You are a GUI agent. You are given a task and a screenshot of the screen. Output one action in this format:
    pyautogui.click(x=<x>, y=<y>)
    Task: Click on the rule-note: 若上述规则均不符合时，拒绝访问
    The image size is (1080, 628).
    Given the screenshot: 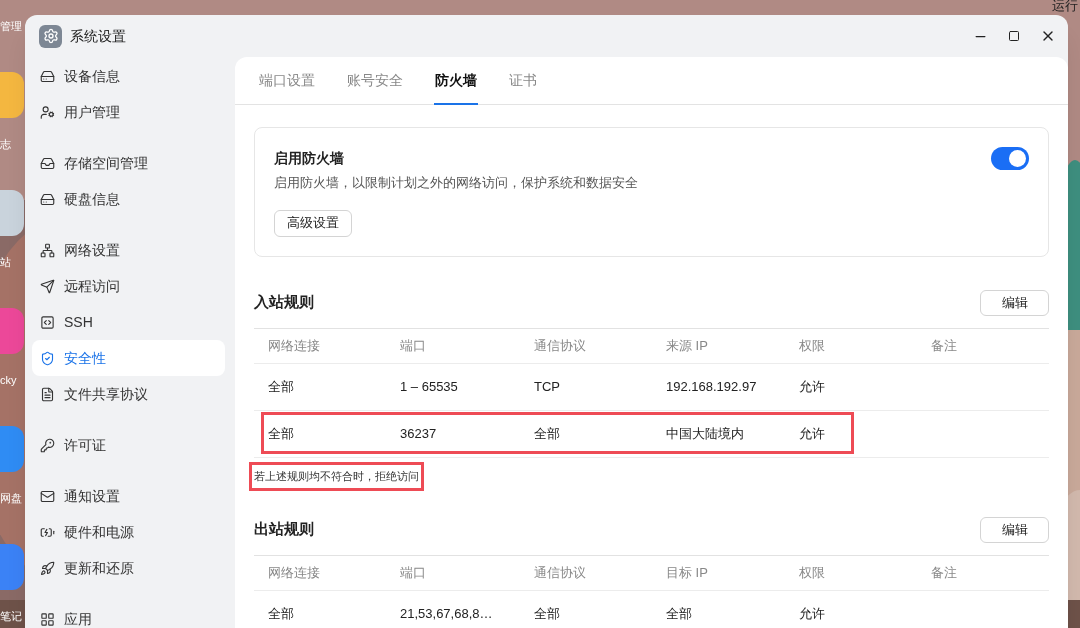 What is the action you would take?
    pyautogui.click(x=336, y=476)
    